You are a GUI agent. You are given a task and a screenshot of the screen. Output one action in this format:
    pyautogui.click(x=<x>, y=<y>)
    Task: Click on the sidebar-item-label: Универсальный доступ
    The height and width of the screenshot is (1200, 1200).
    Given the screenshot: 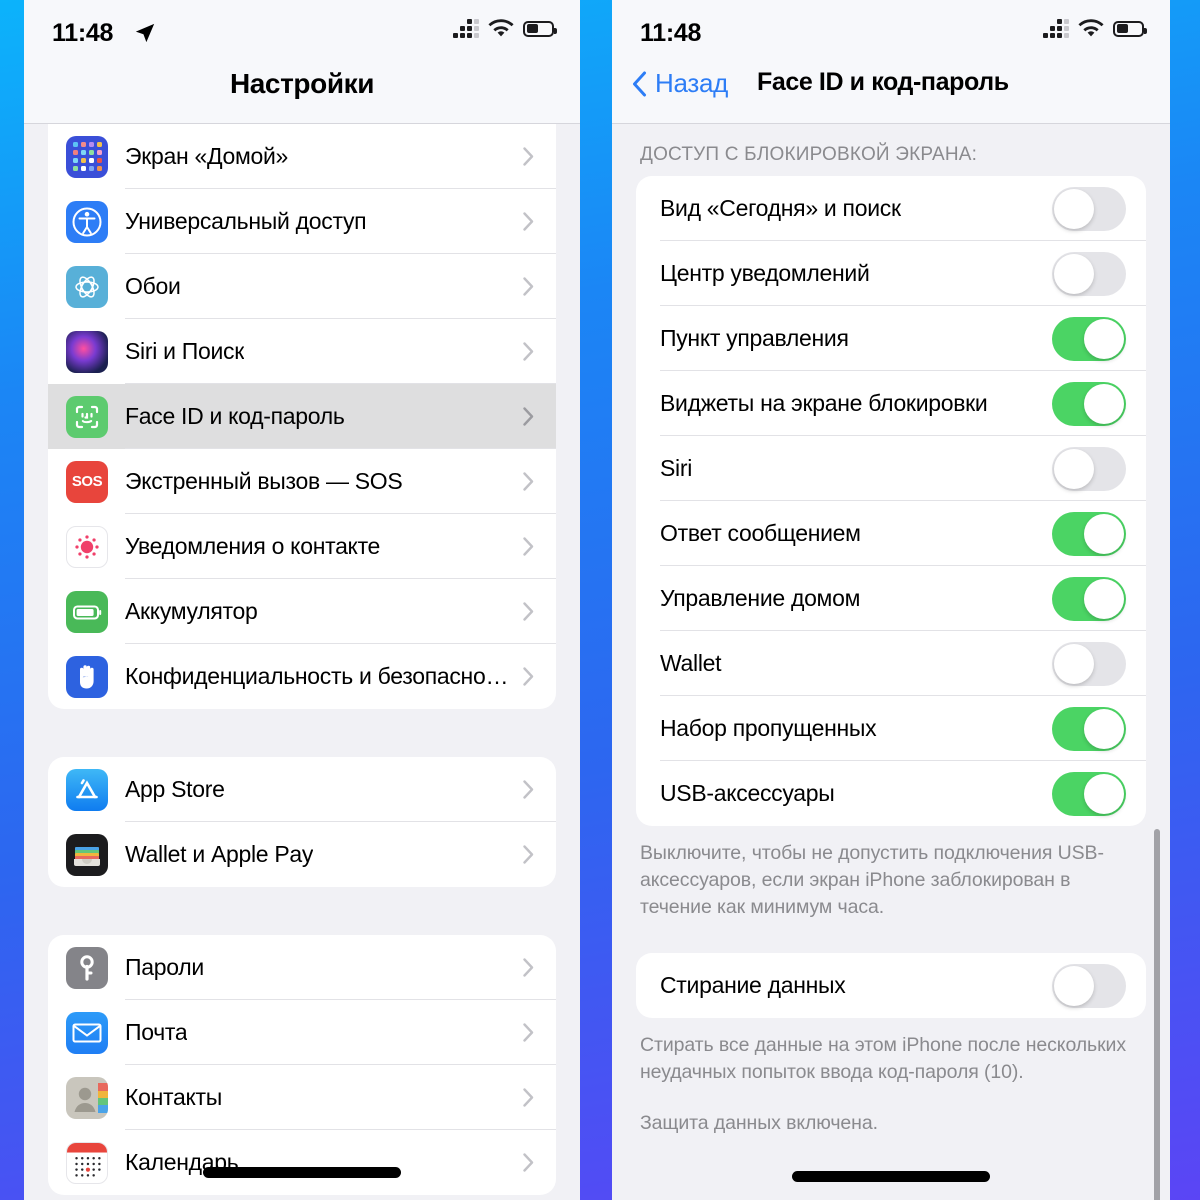 What is the action you would take?
    pyautogui.click(x=246, y=221)
    